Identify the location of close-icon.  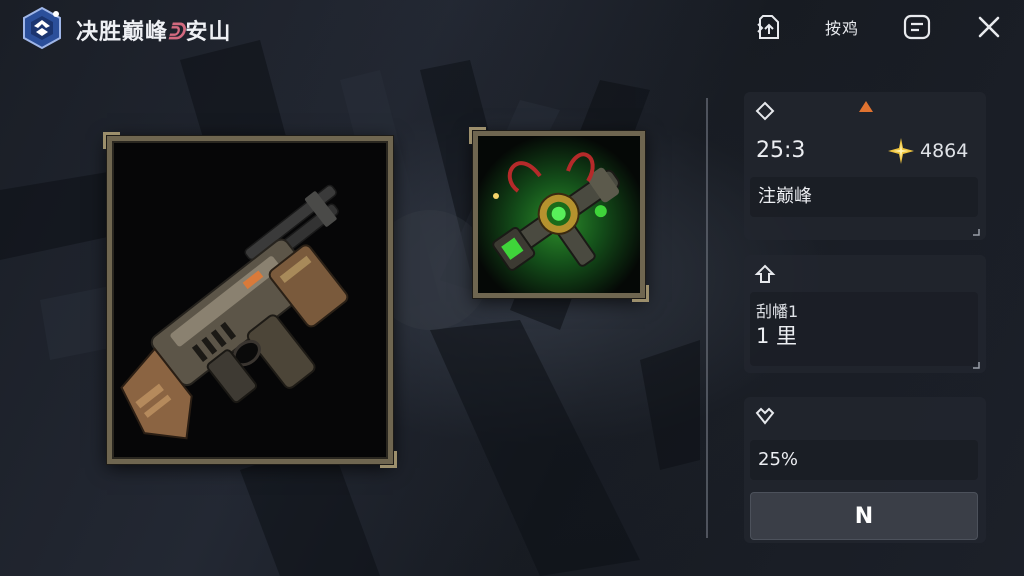
(989, 27).